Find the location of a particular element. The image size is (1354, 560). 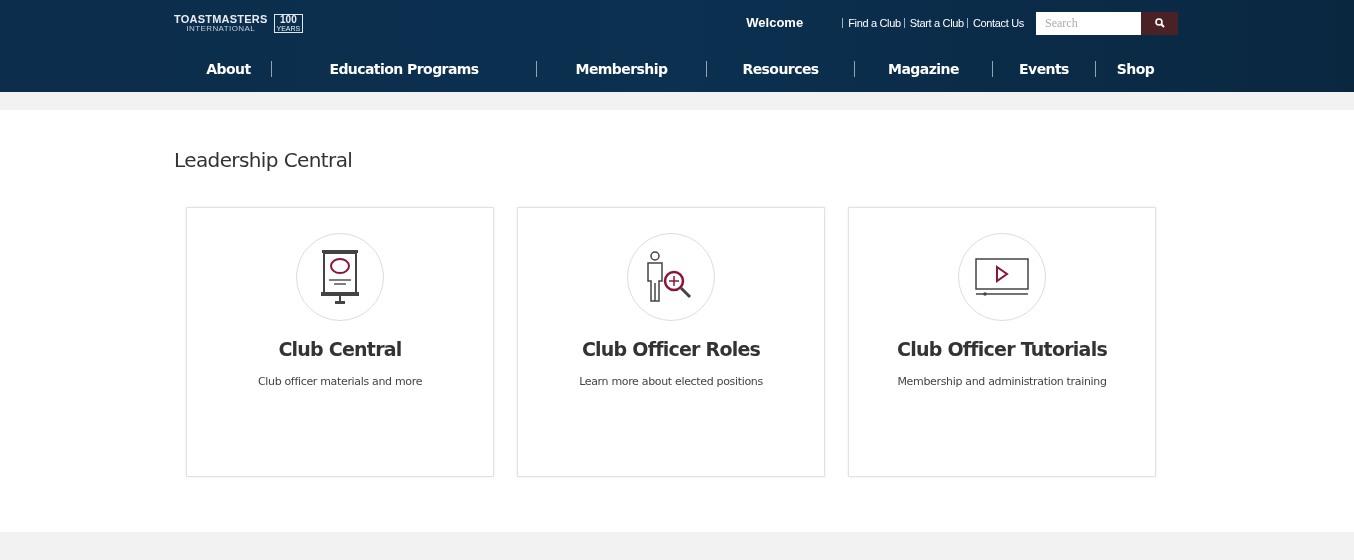

video-player-icon is located at coordinates (1002, 277).